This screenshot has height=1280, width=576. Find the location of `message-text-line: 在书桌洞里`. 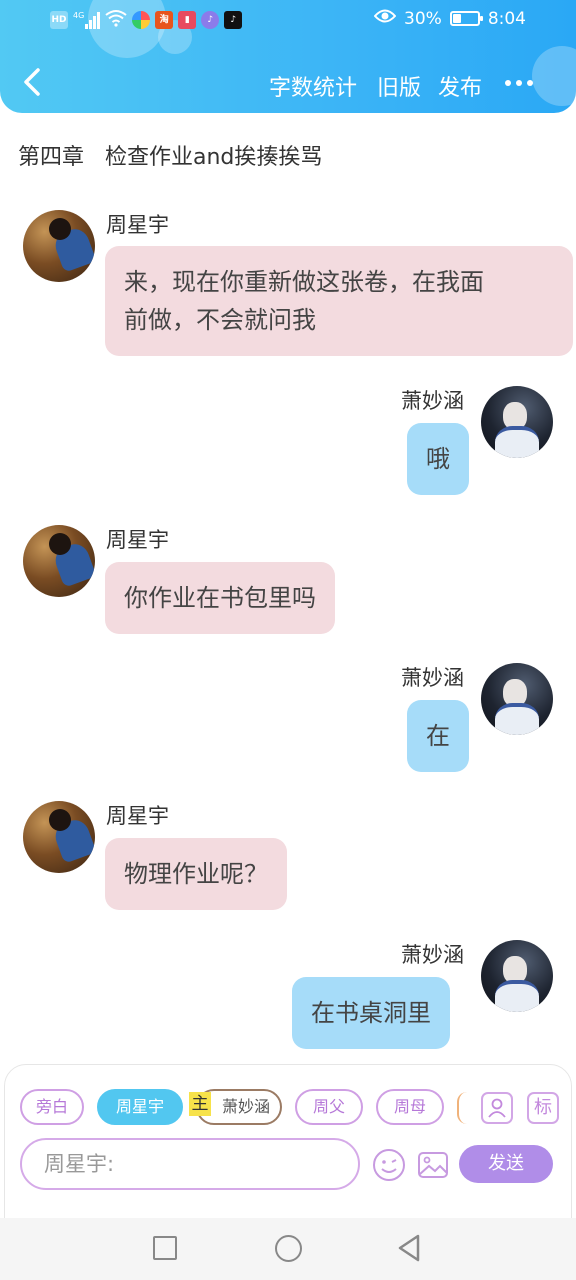

message-text-line: 在书桌洞里 is located at coordinates (371, 1013).